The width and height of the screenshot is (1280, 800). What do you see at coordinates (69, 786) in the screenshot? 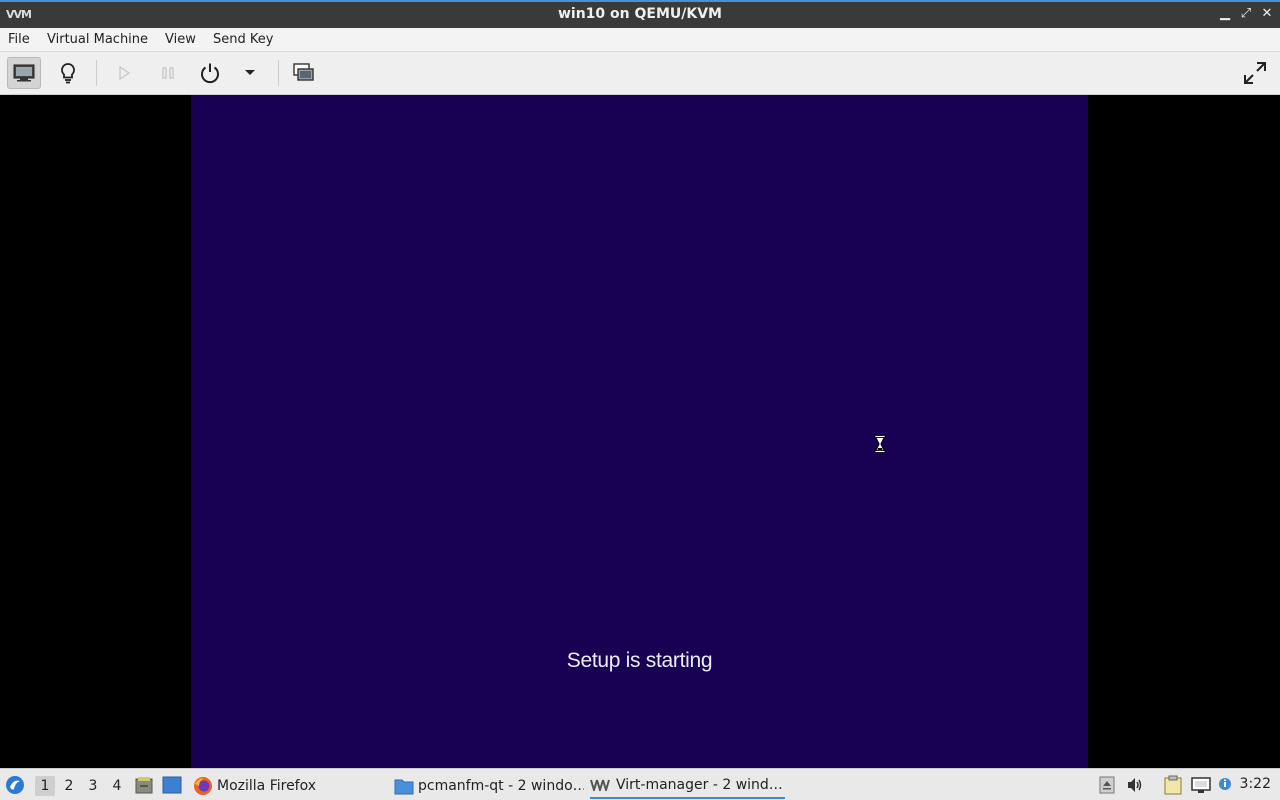
I see `workspace-2: 2` at bounding box center [69, 786].